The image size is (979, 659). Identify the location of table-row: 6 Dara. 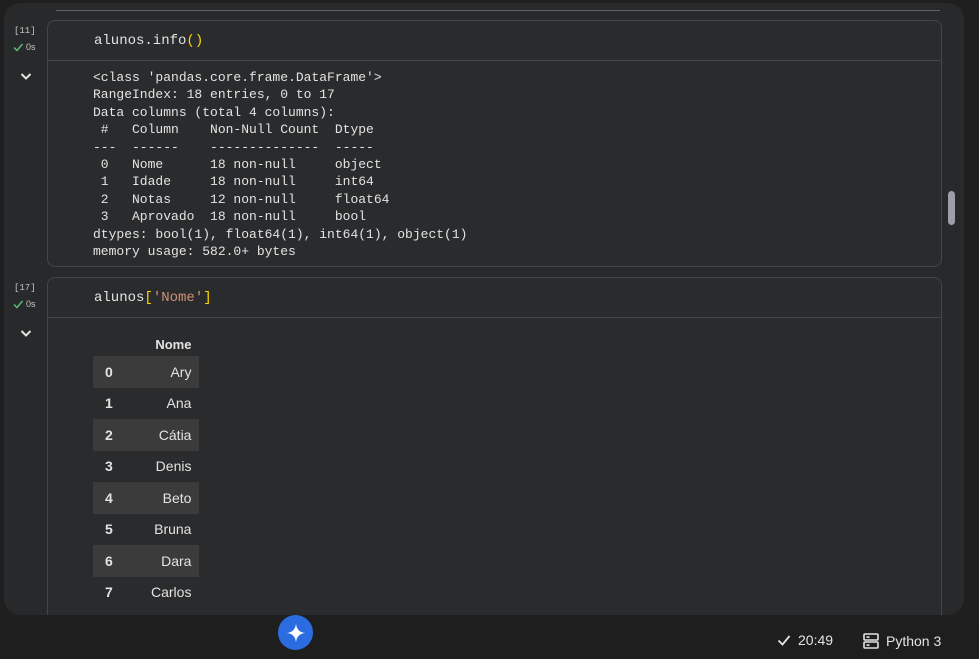
(146, 561).